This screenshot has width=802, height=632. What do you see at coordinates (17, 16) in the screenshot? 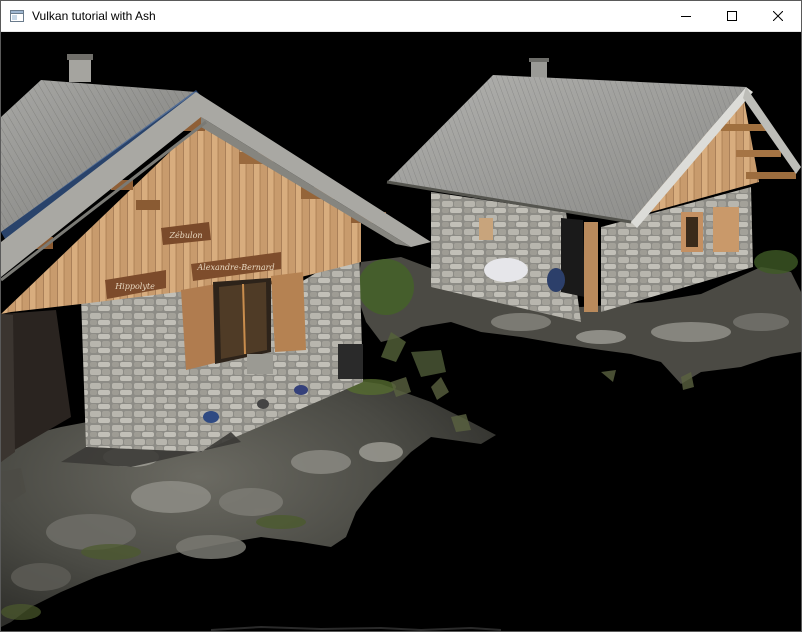
I see `window-app-icon` at bounding box center [17, 16].